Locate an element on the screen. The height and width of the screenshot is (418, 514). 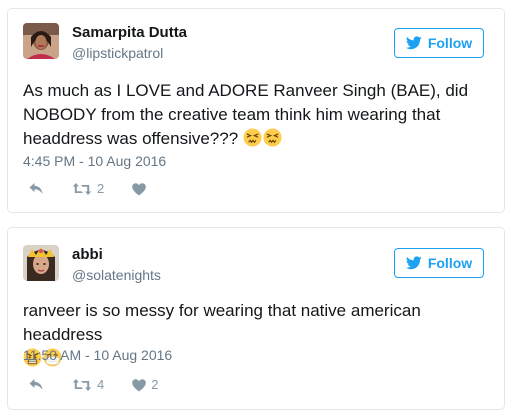
tweet-actions: 2 is located at coordinates (103, 189).